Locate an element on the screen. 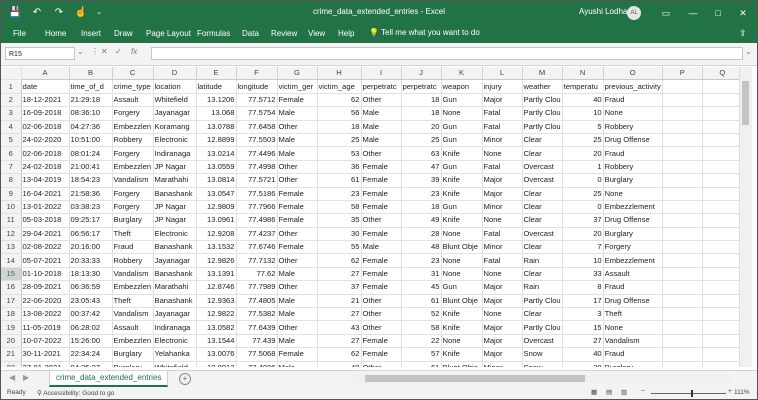 This screenshot has width=758, height=400. cell: perpetratc is located at coordinates (381, 86).